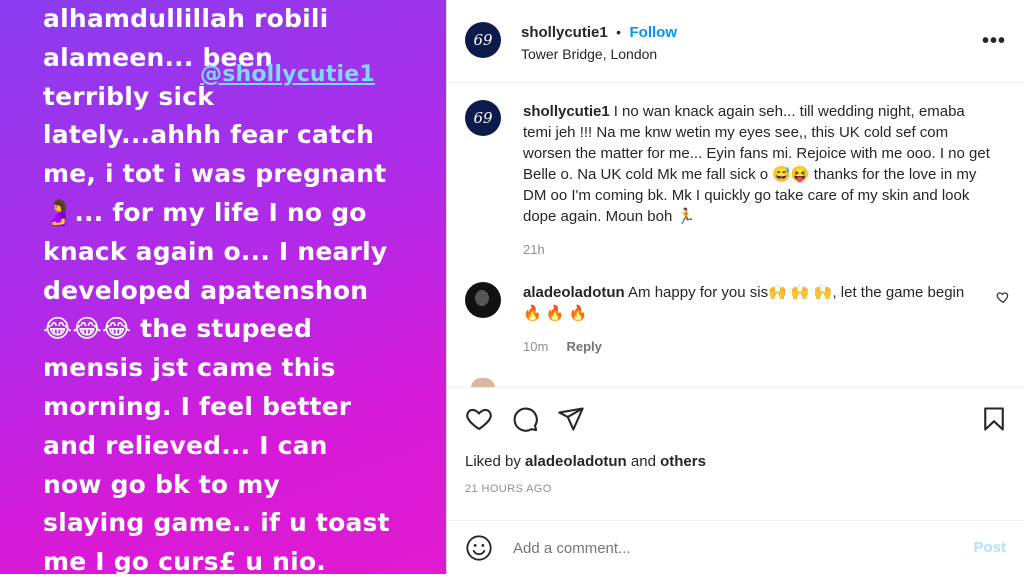 The image size is (1024, 577). I want to click on add-comment-bar: Post, so click(735, 548).